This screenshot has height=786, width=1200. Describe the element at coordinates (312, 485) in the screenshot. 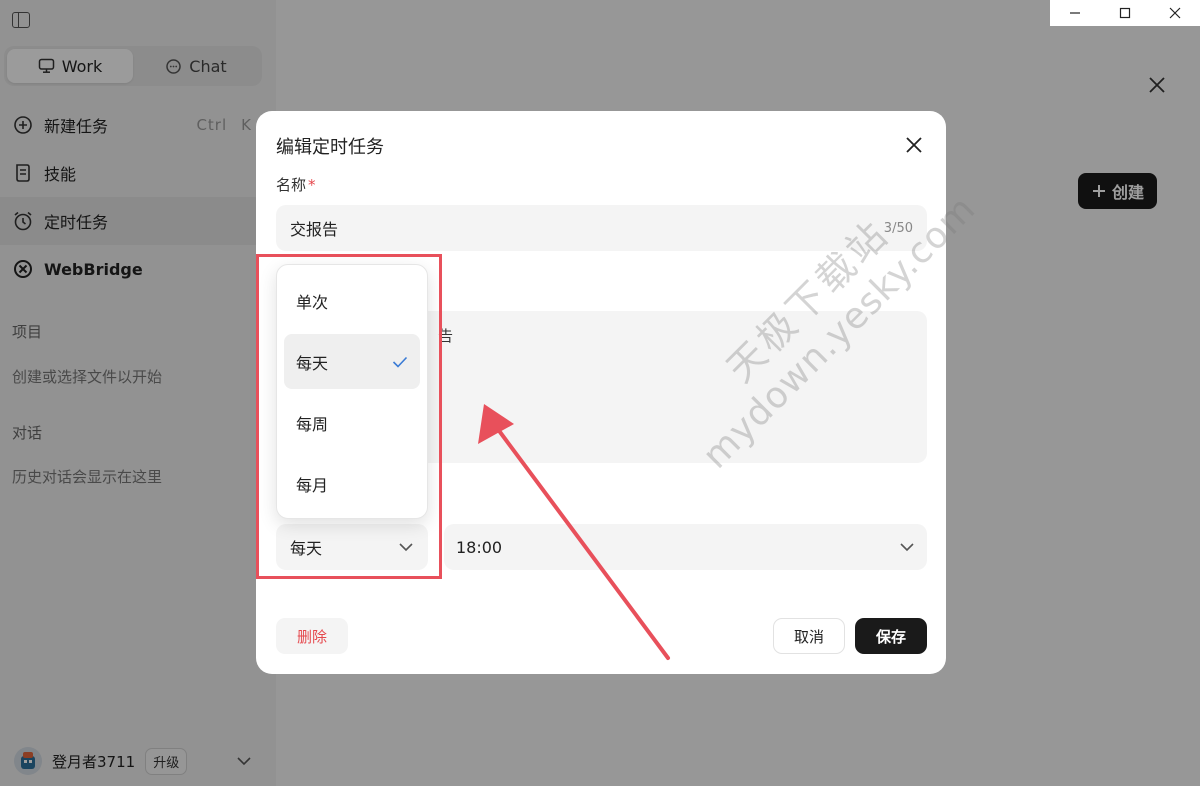

I see `dropdown-option-label: 每月` at that location.